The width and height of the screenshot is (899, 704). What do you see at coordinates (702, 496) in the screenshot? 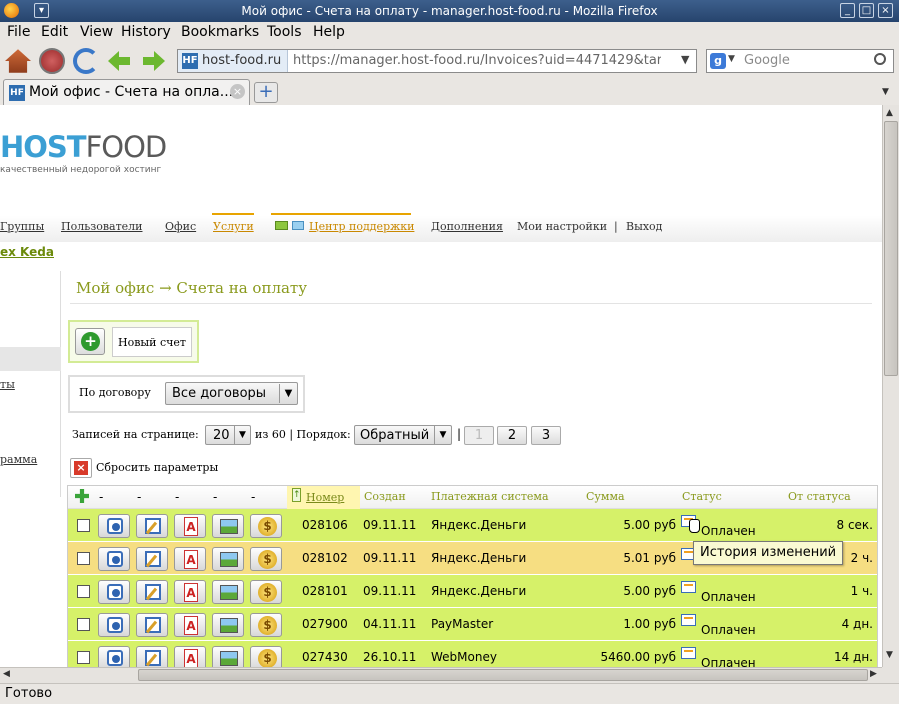
I see `col-status: Статус` at bounding box center [702, 496].